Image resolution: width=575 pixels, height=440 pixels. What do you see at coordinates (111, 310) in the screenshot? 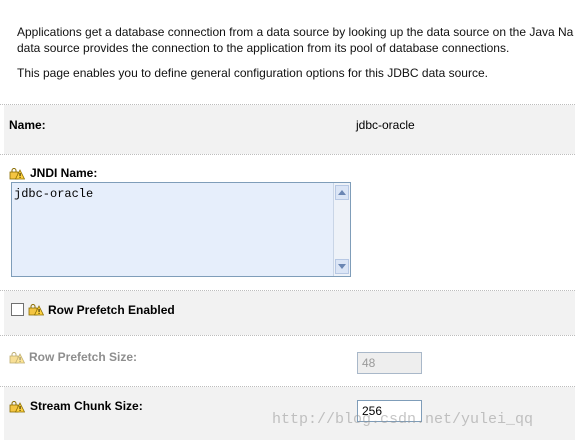
I see `row-prefetch-enabled-label: Row Prefetch Enabled` at bounding box center [111, 310].